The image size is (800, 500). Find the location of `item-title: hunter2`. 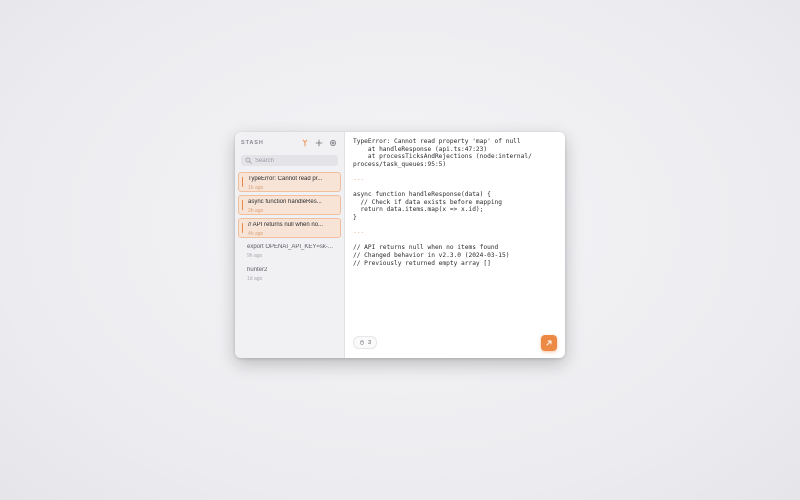

item-title: hunter2 is located at coordinates (257, 270).